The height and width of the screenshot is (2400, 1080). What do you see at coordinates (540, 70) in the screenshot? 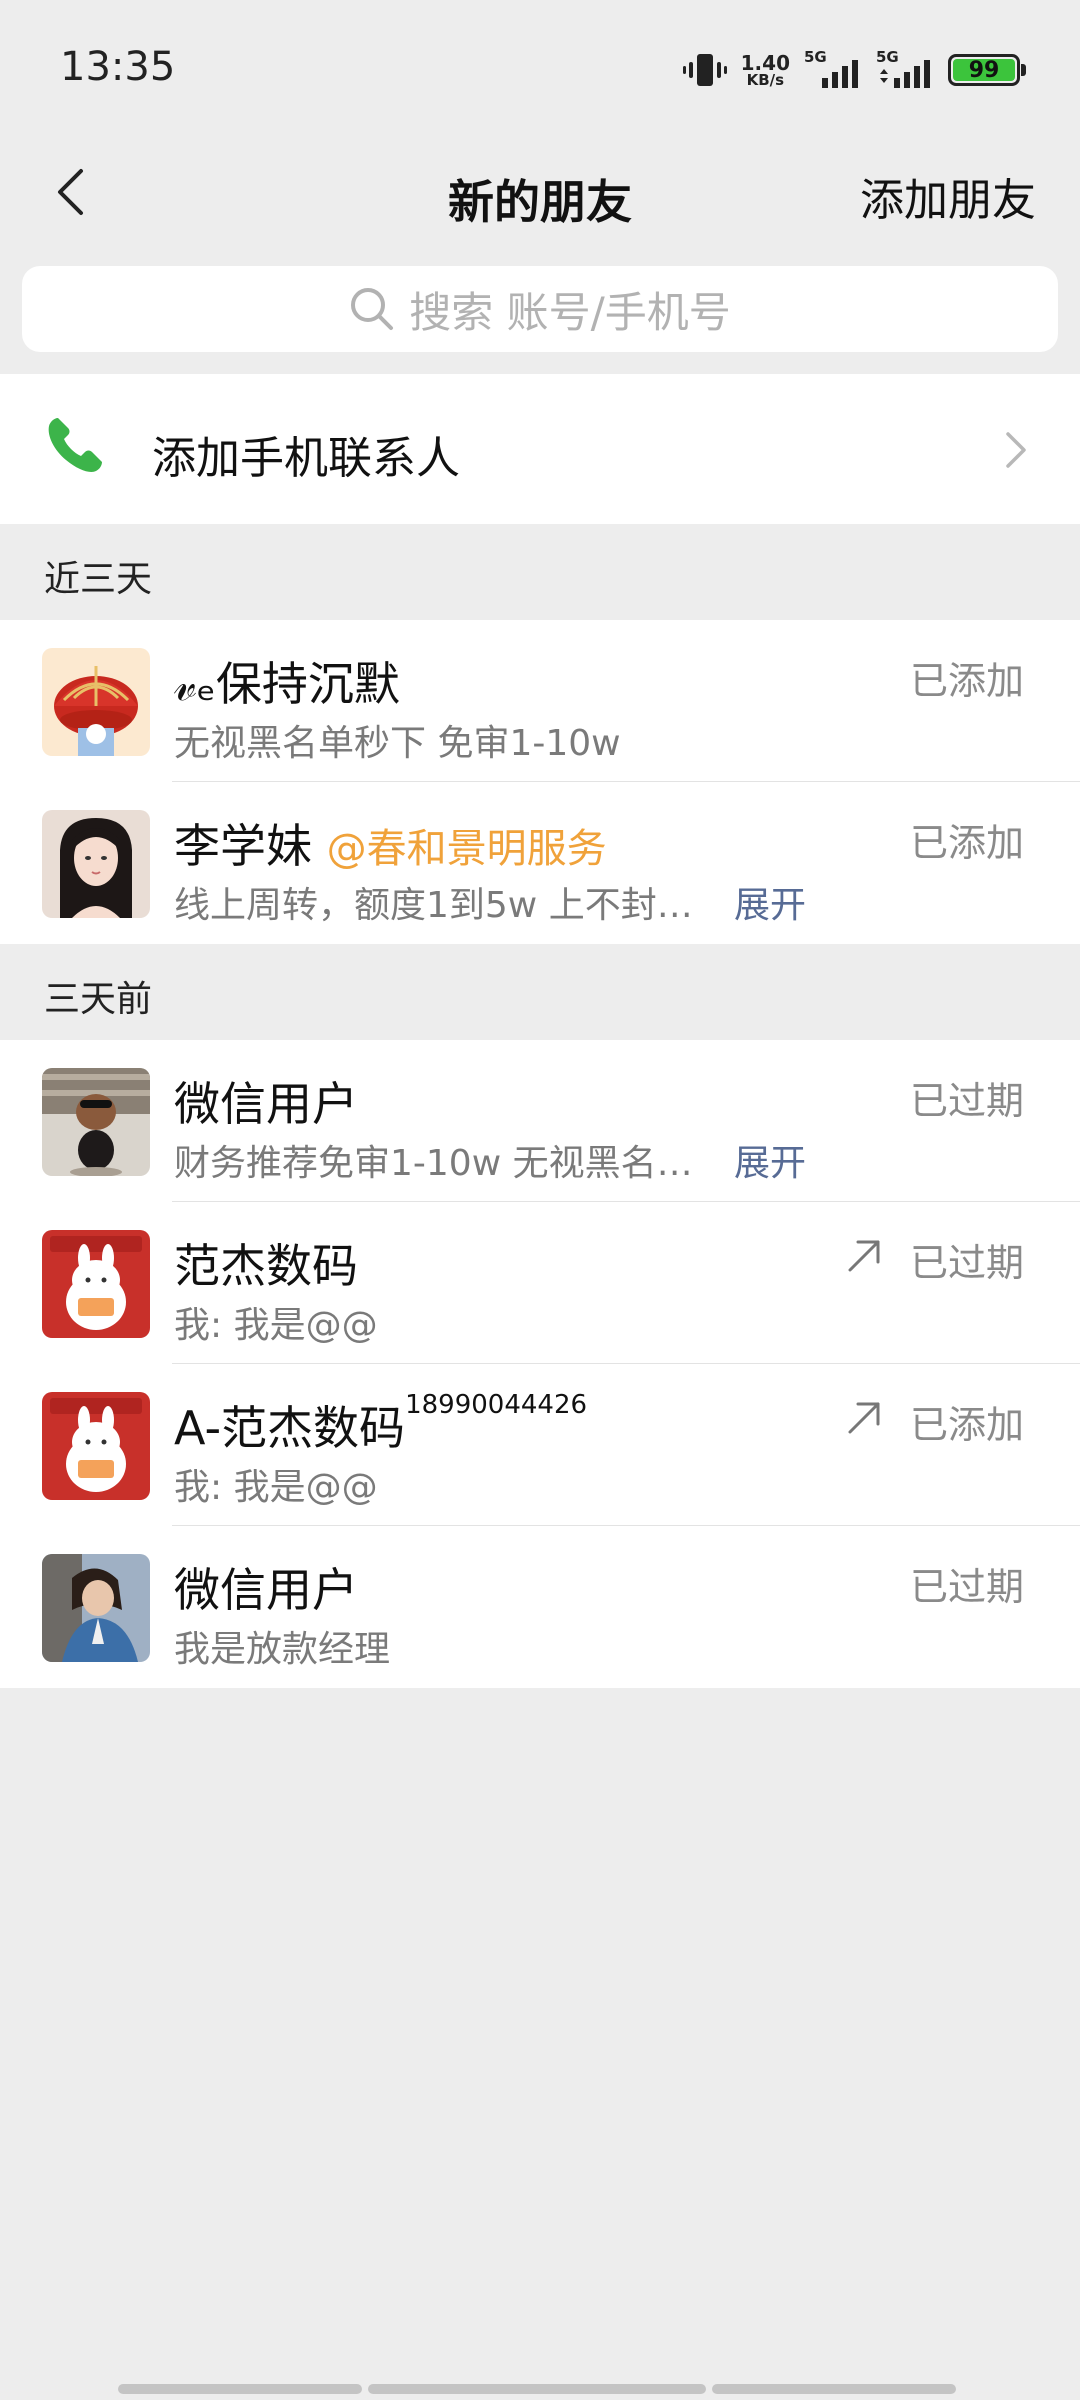
I see `status-bar: 13:35 1.40 KB/s 5G 5G 99` at bounding box center [540, 70].